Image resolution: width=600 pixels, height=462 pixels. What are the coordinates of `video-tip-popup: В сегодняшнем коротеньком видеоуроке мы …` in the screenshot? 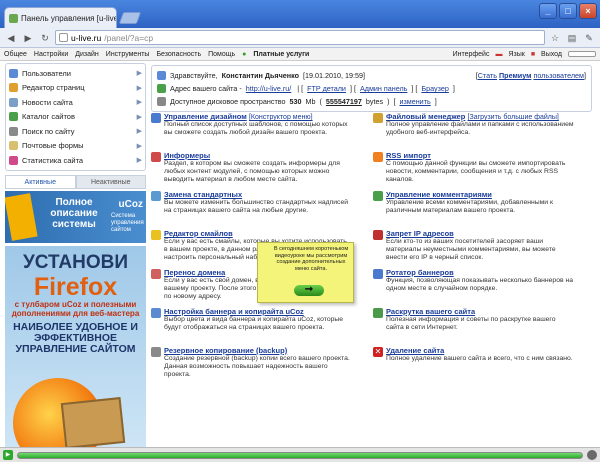 It's located at (305, 272).